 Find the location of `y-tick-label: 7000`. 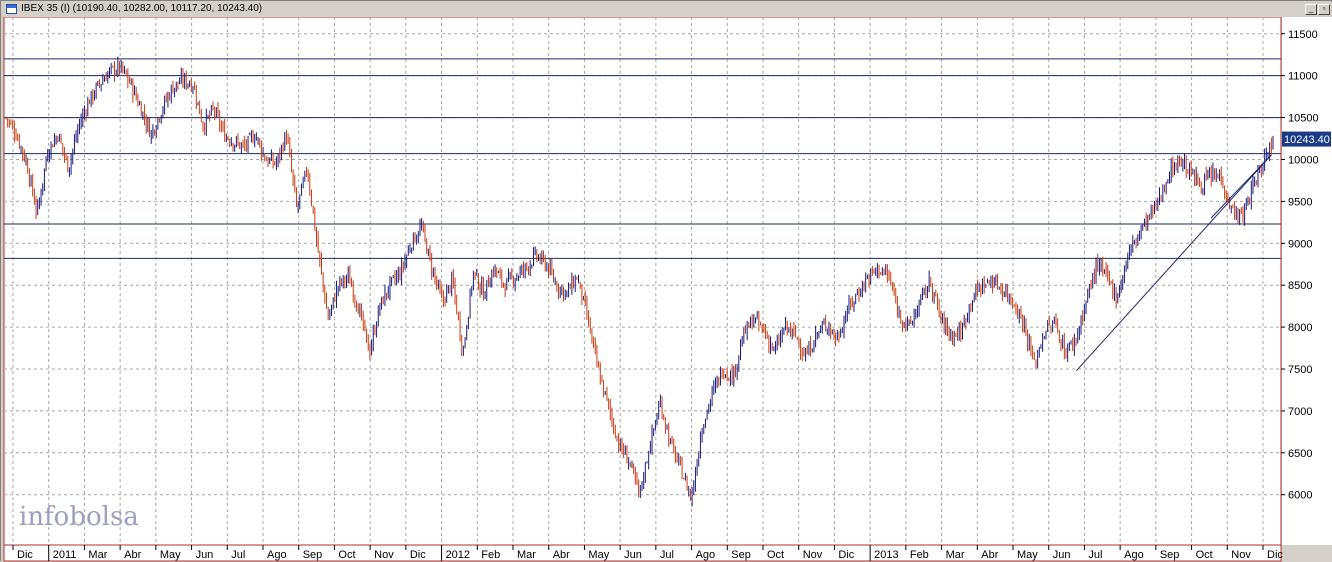

y-tick-label: 7000 is located at coordinates (1300, 412).